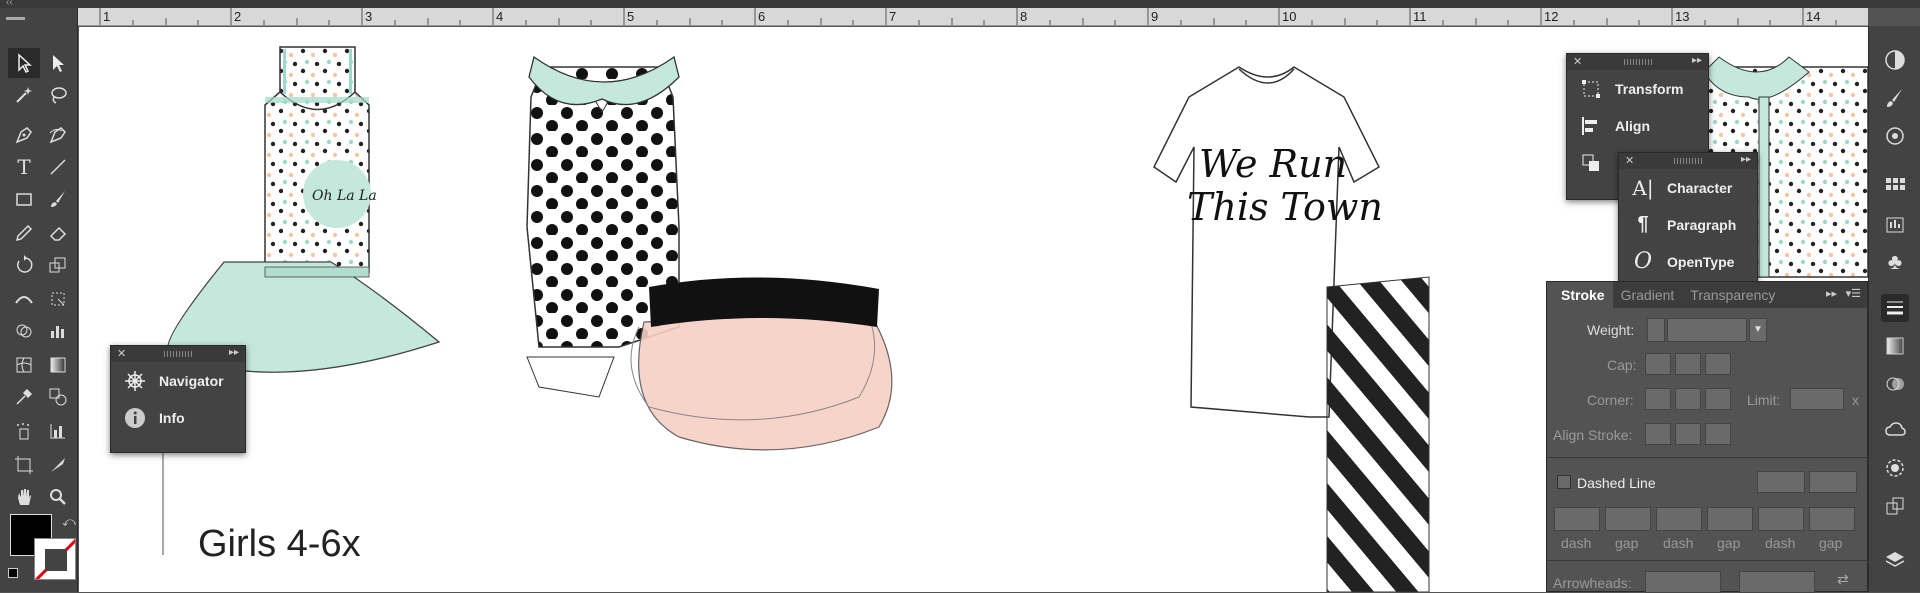 The image size is (1920, 593). I want to click on weight-stepper, so click(1656, 330).